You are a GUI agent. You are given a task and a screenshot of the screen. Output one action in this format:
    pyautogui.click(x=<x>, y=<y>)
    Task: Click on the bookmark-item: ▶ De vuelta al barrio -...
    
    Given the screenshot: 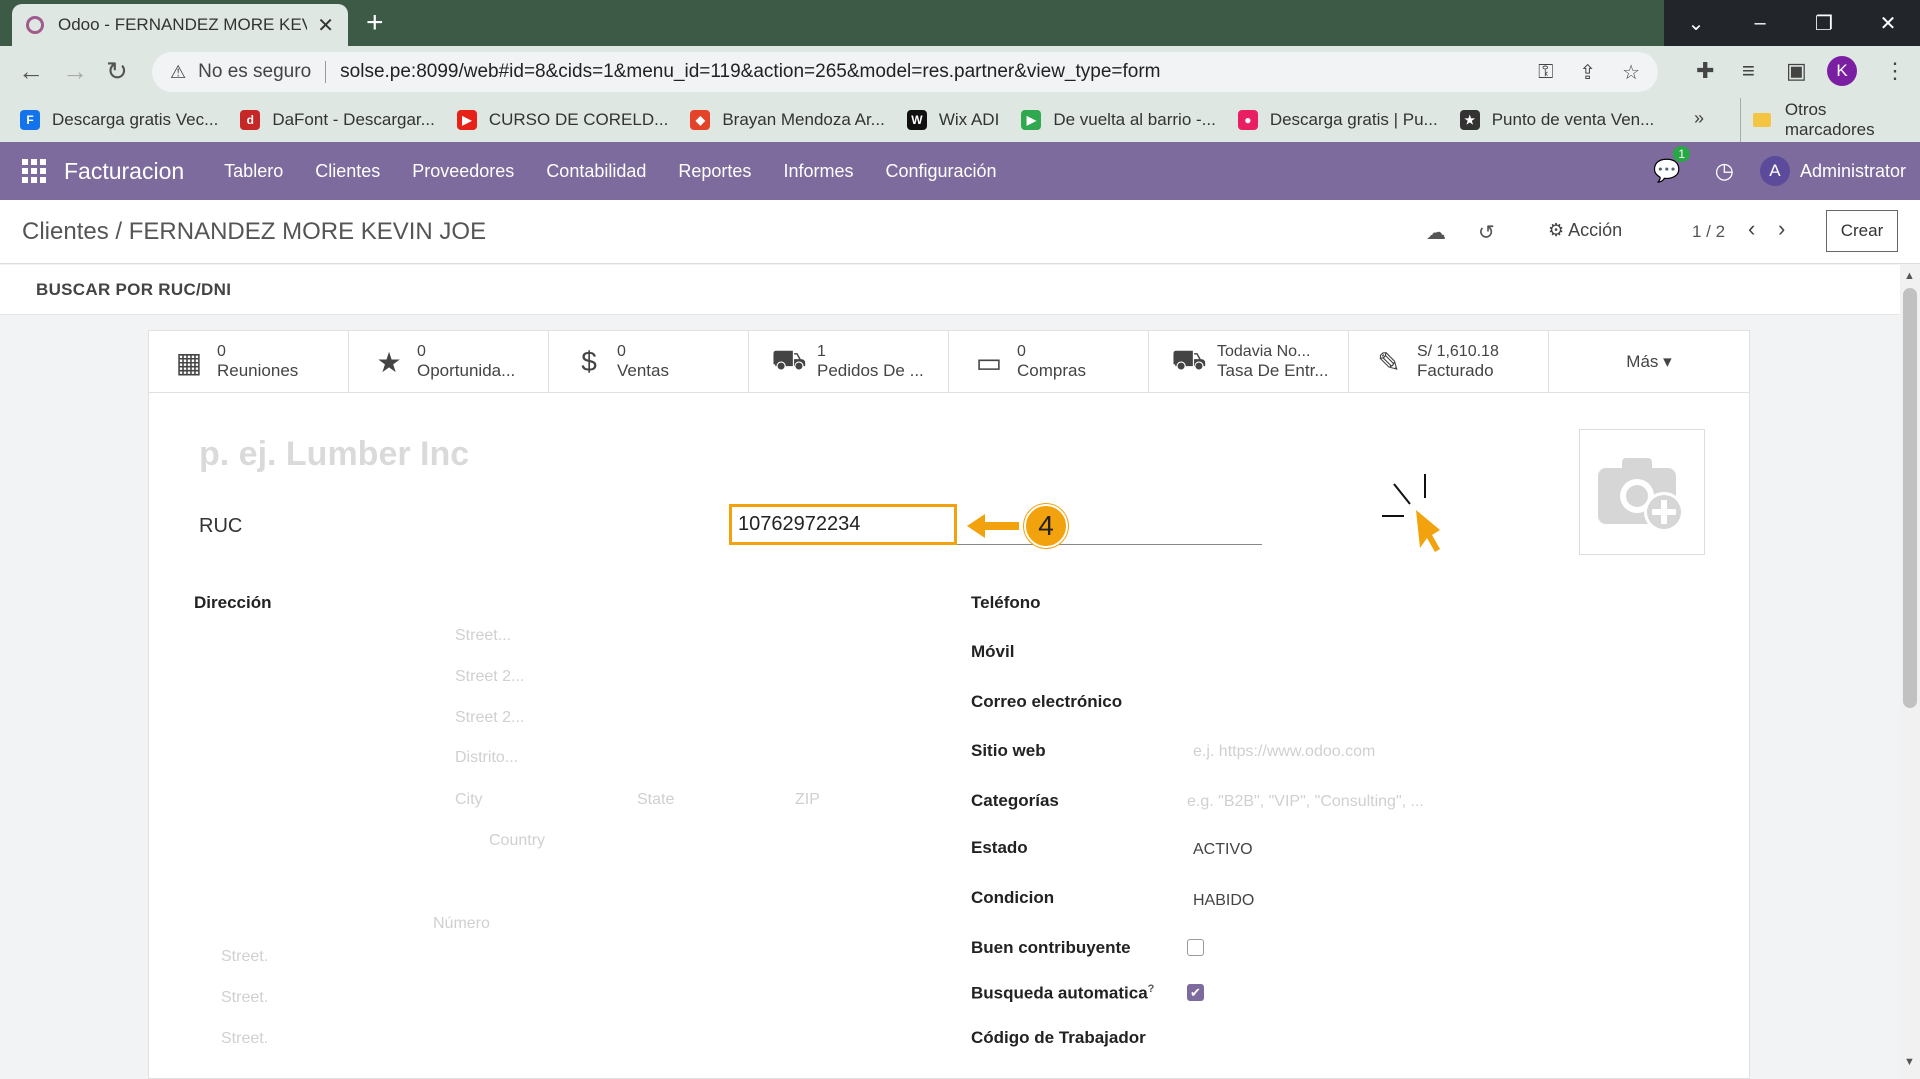 What is the action you would take?
    pyautogui.click(x=1118, y=120)
    